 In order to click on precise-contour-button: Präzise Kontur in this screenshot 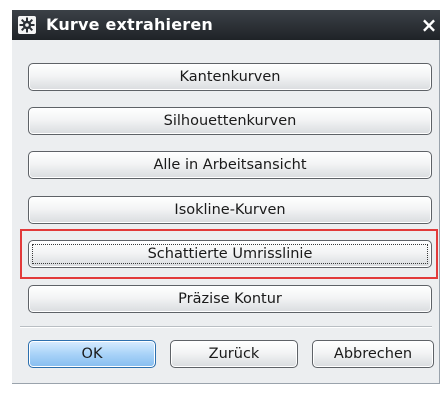, I will do `click(230, 299)`.